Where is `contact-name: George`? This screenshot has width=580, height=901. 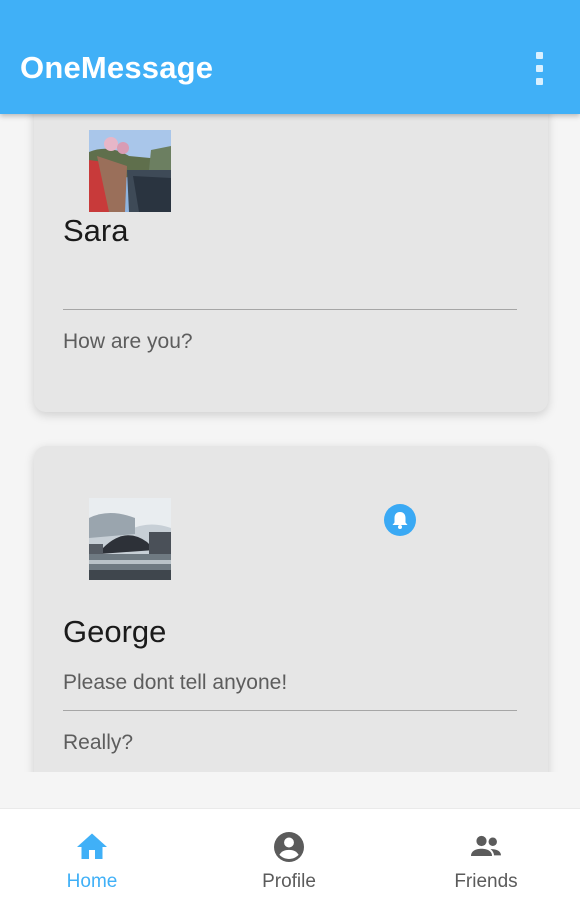
contact-name: George is located at coordinates (115, 631).